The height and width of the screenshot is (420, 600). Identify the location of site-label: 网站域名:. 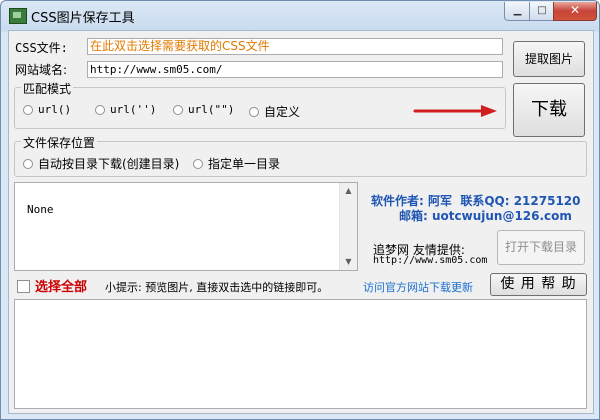
(41, 70).